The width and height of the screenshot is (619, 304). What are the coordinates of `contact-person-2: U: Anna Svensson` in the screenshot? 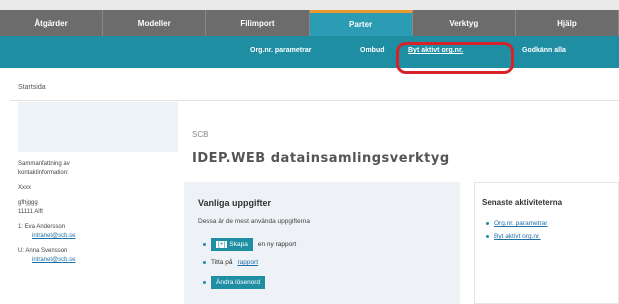 It's located at (43, 251).